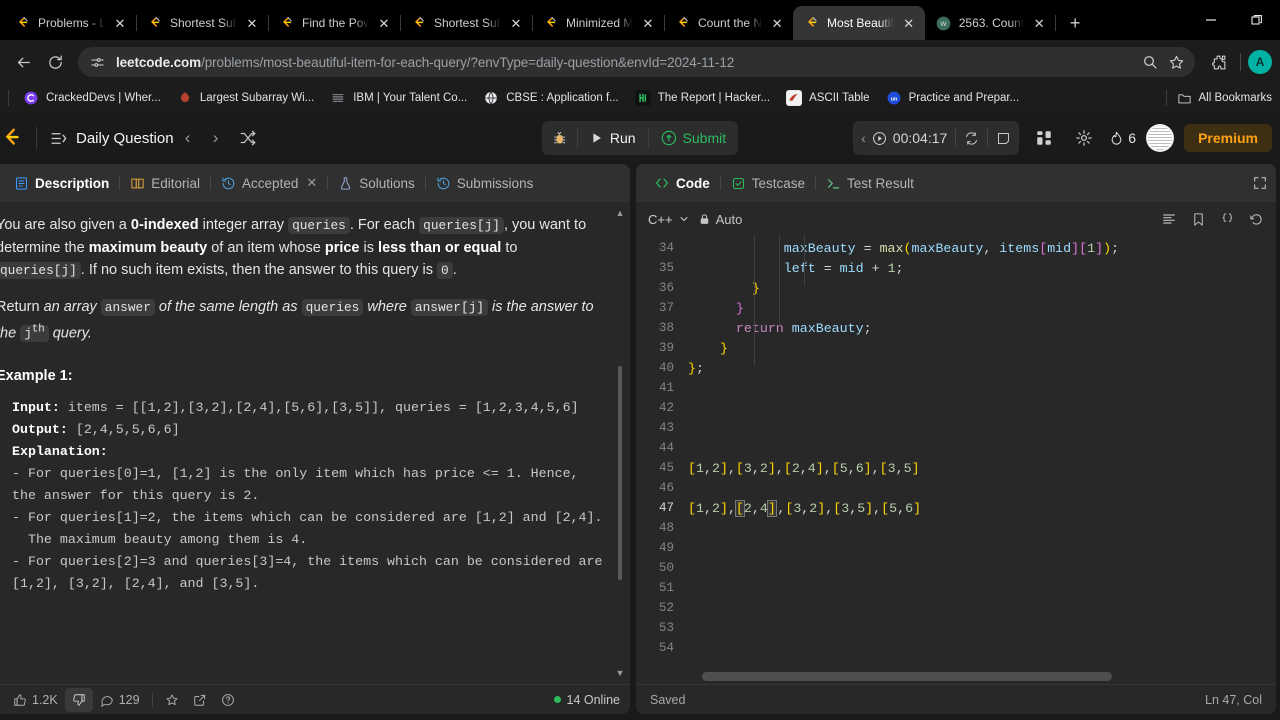 The image size is (1280, 720). I want to click on user-avatar, so click(1160, 138).